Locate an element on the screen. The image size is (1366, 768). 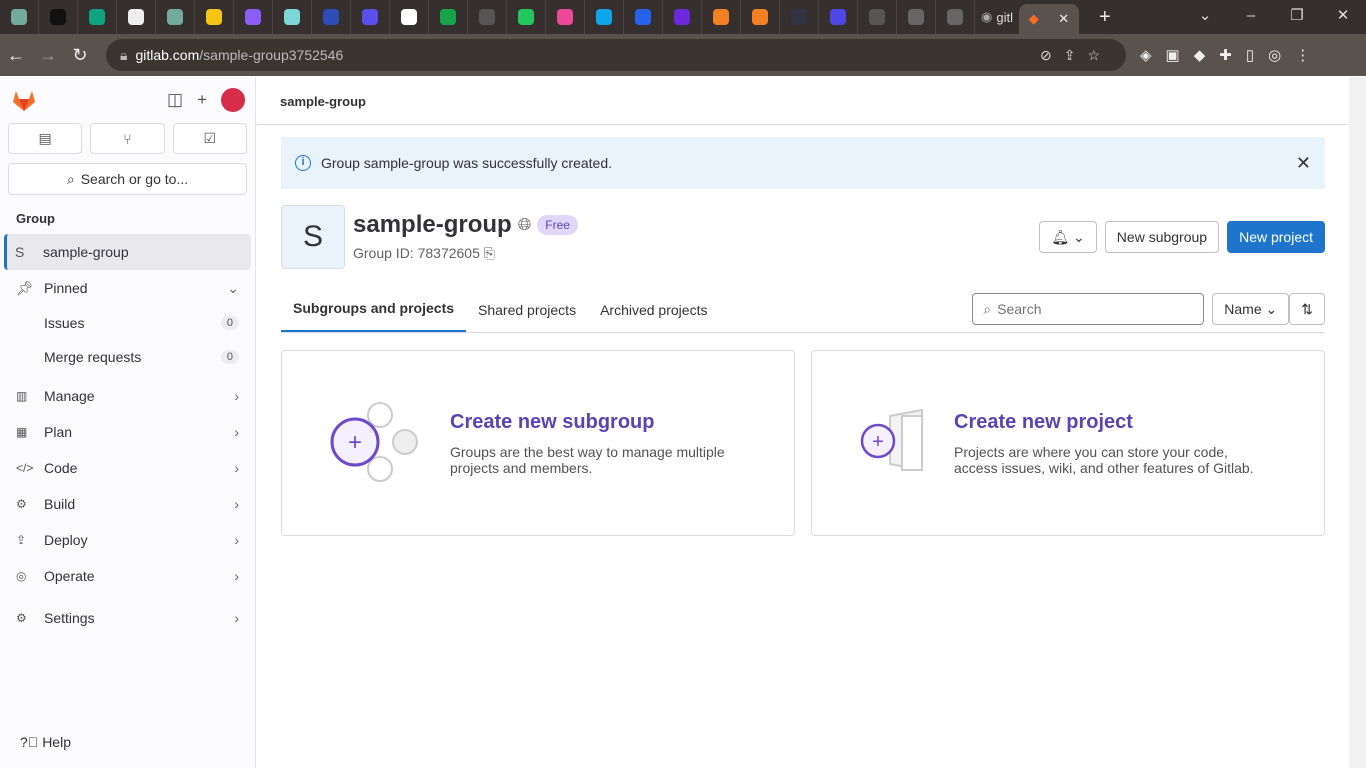
plan-badge: Free is located at coordinates (557, 225).